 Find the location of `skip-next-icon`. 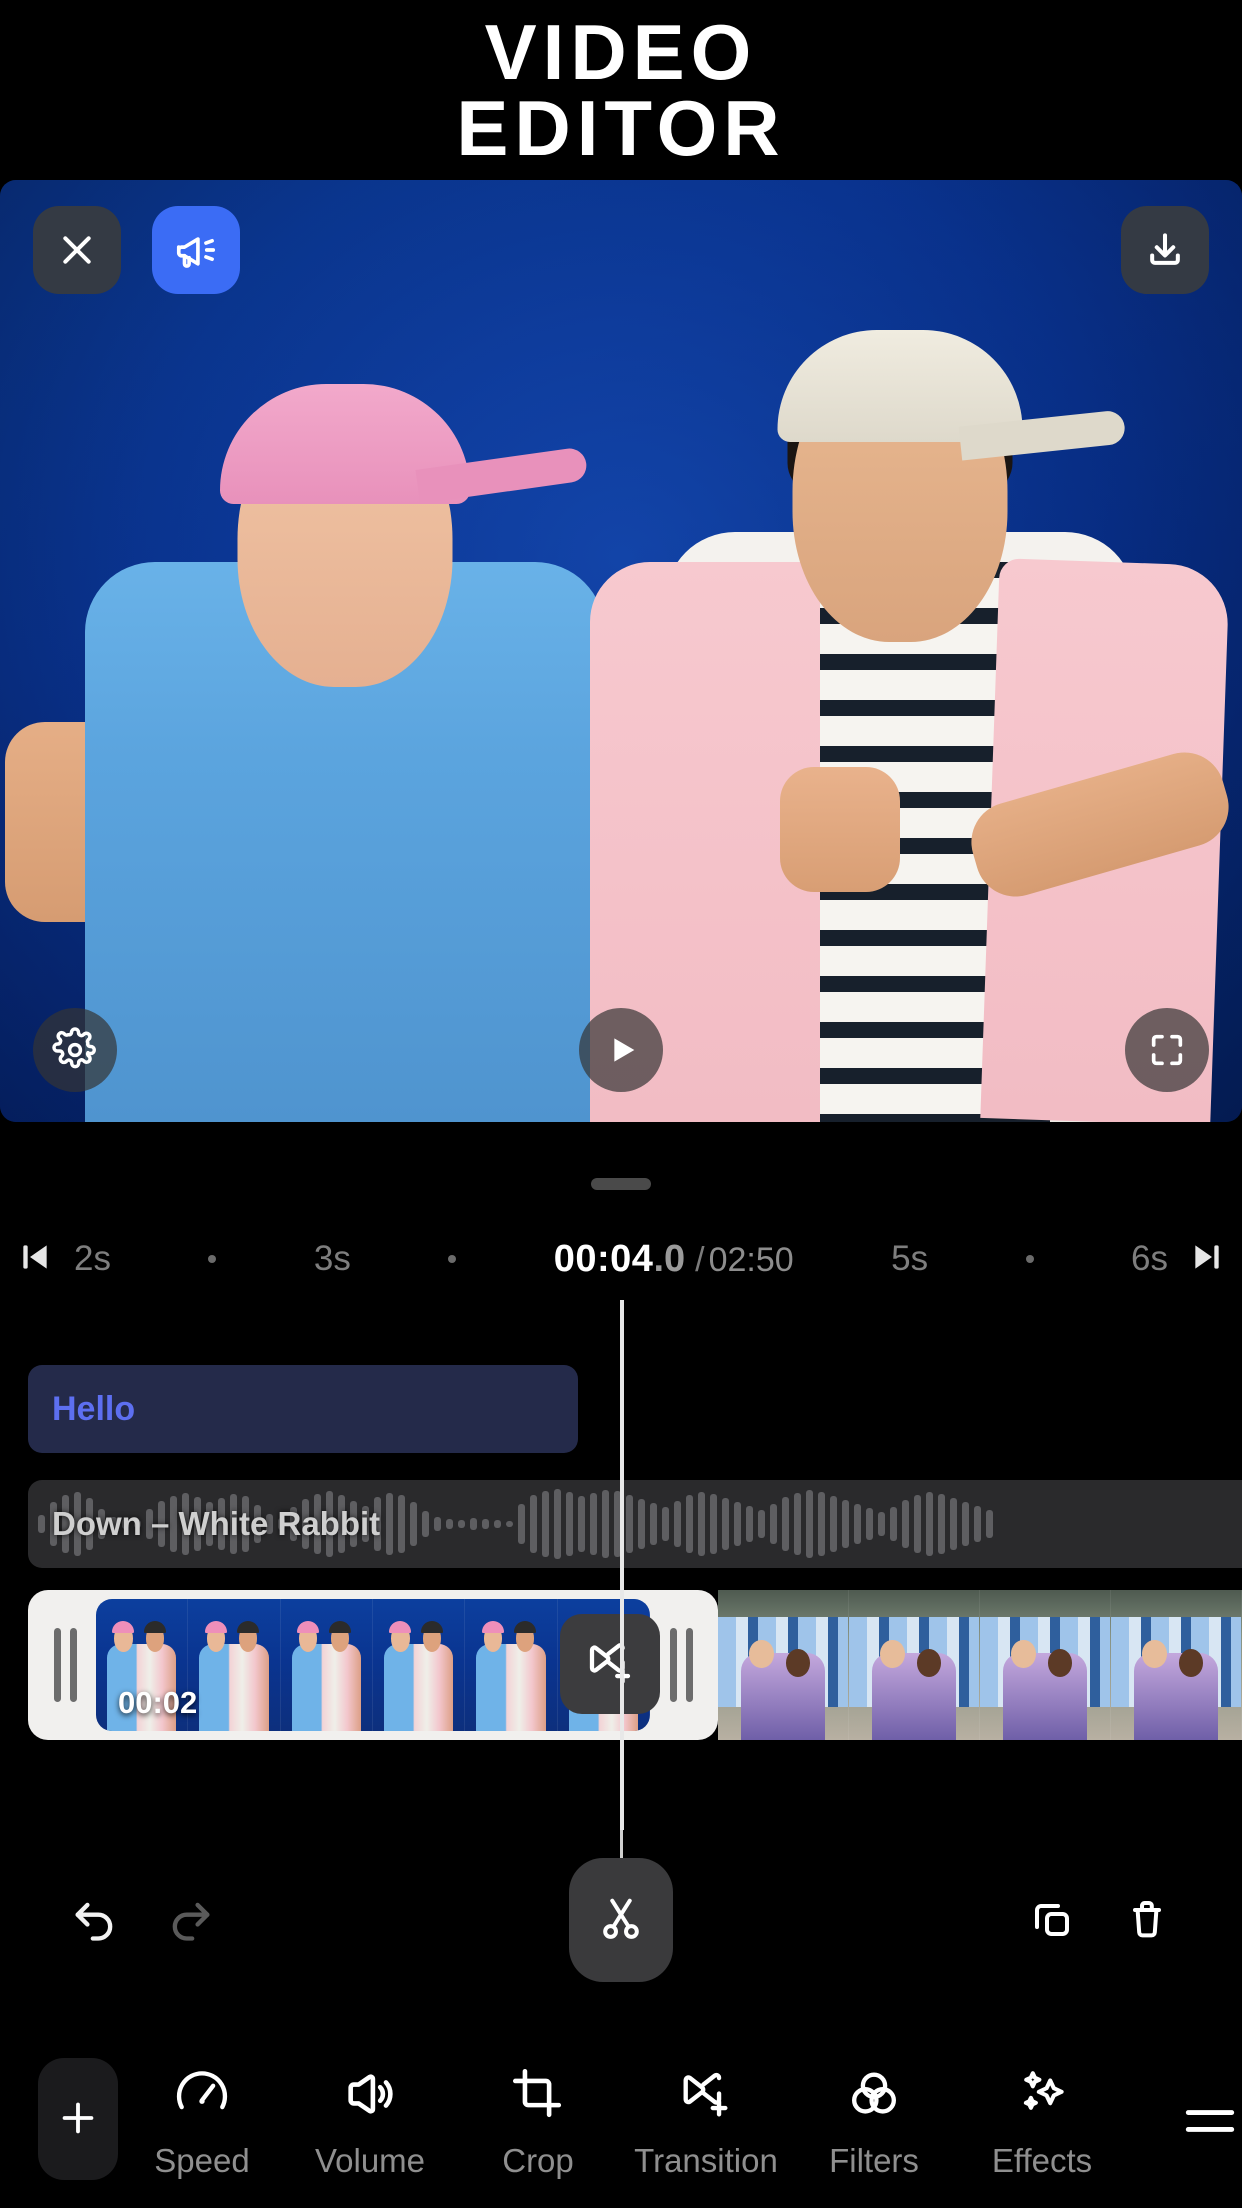

skip-next-icon is located at coordinates (1207, 1259).